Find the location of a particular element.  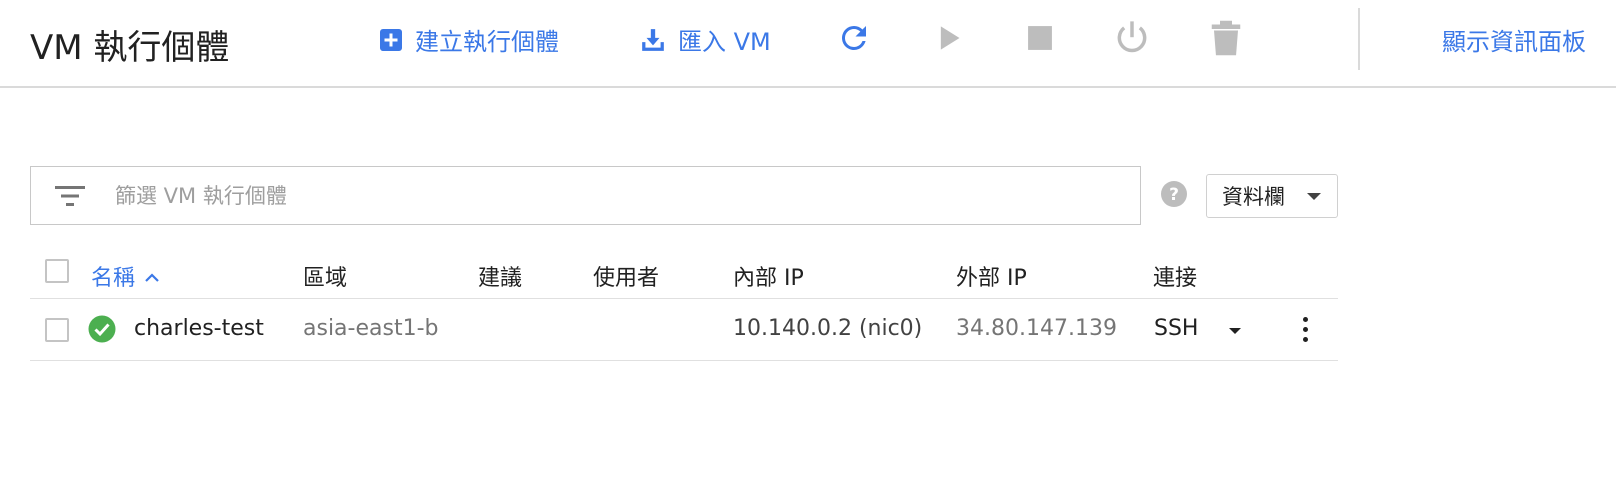

instance-zone: asia-east1-b is located at coordinates (371, 328).